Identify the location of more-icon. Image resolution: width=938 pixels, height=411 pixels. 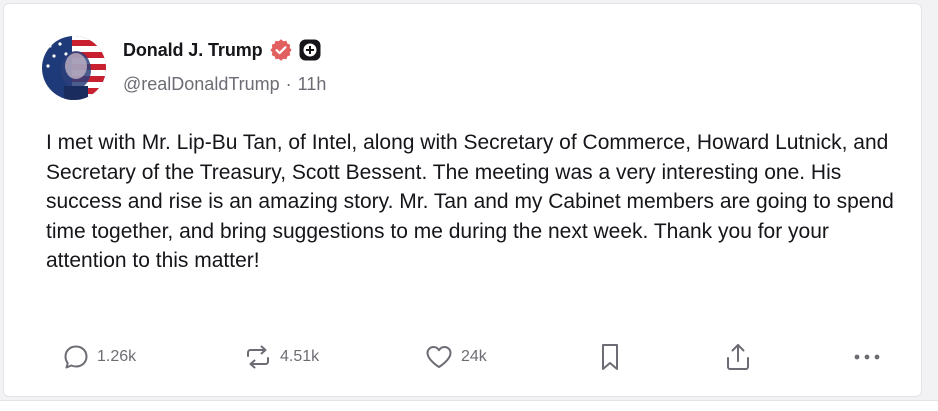
(867, 357).